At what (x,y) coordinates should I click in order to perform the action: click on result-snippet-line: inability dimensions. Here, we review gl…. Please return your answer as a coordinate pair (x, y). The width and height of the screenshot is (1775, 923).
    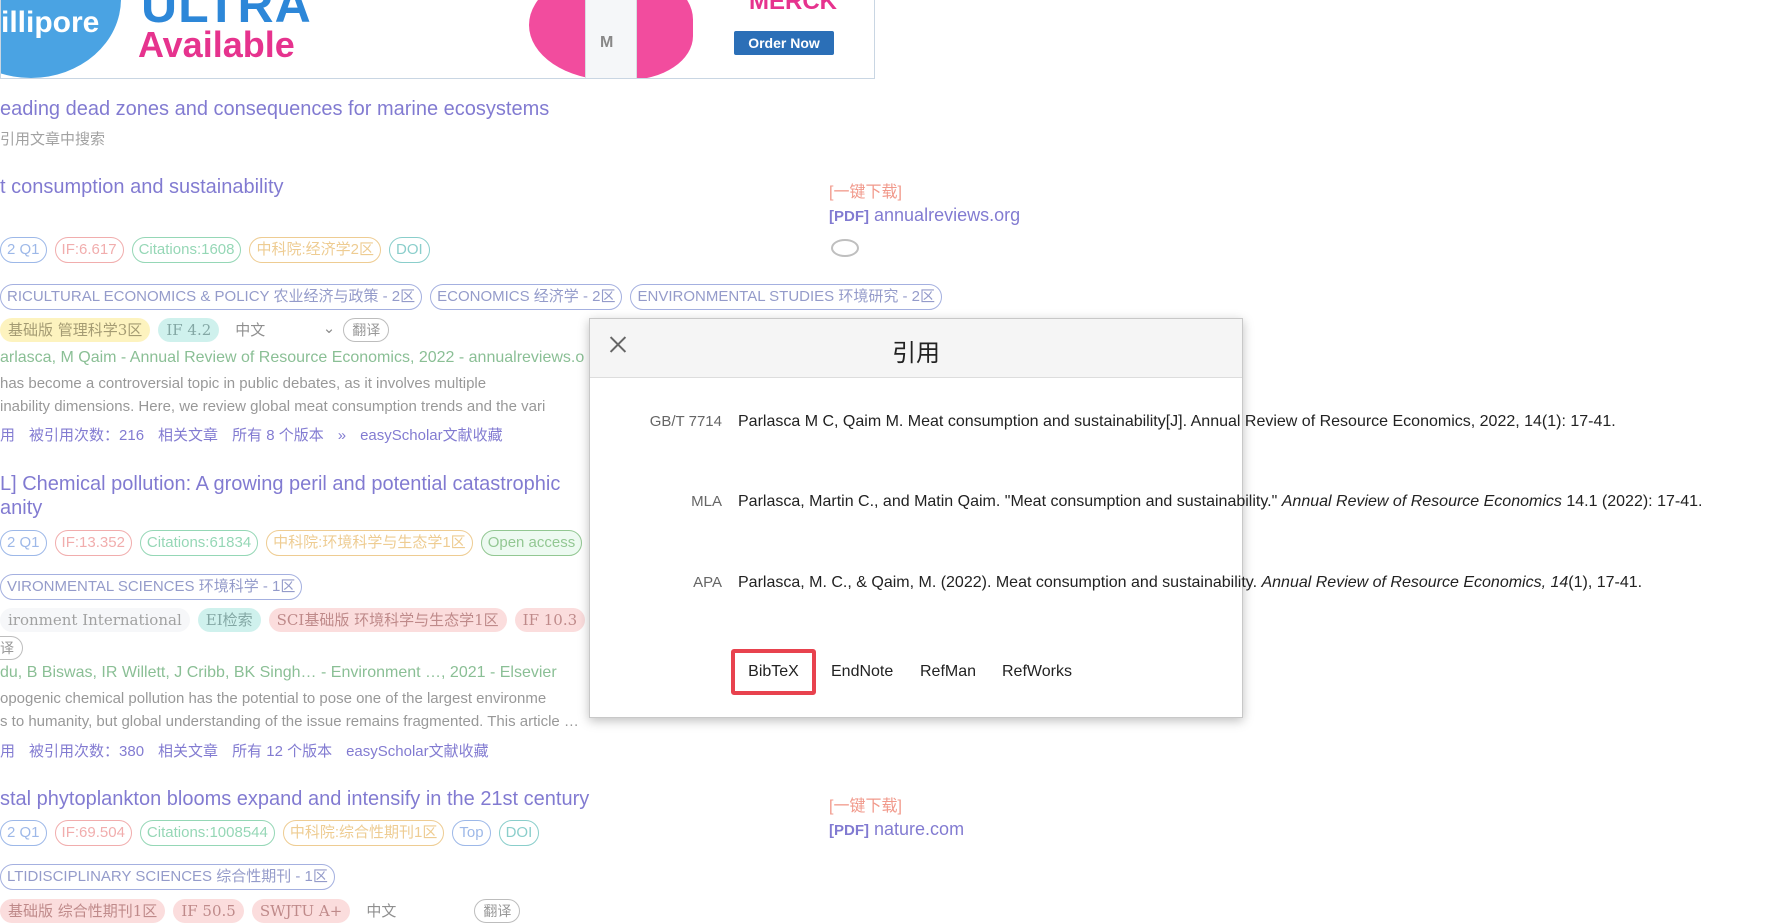
    Looking at the image, I should click on (273, 406).